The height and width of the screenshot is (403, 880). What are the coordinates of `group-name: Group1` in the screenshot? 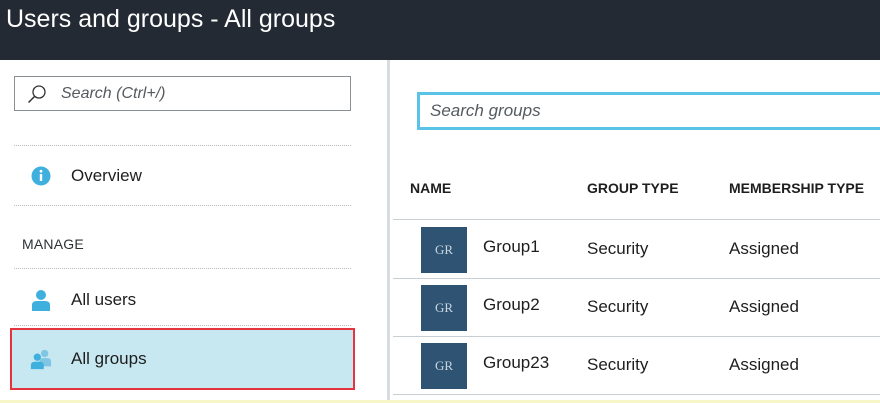 It's located at (511, 247).